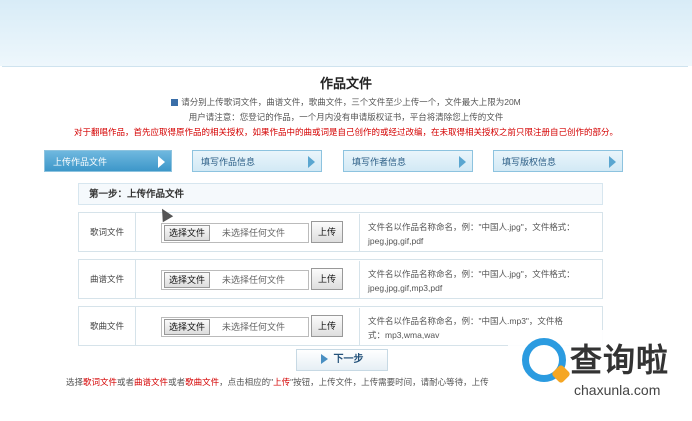 The image size is (692, 421). What do you see at coordinates (346, 117) in the screenshot?
I see `user-notice: 用户请注意：您登记的作品，一个月内没有申请版权证书，平台将清除您上传的文件` at bounding box center [346, 117].